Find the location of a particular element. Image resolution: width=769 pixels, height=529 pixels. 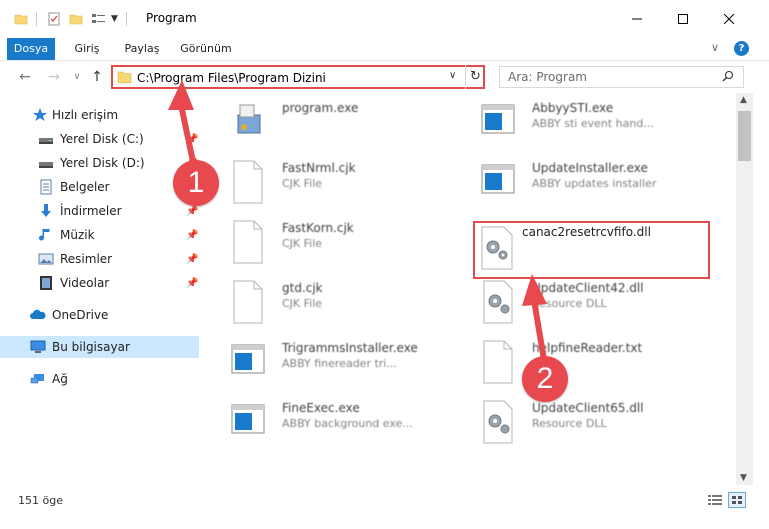

step-badge-2: 2 is located at coordinates (545, 379).